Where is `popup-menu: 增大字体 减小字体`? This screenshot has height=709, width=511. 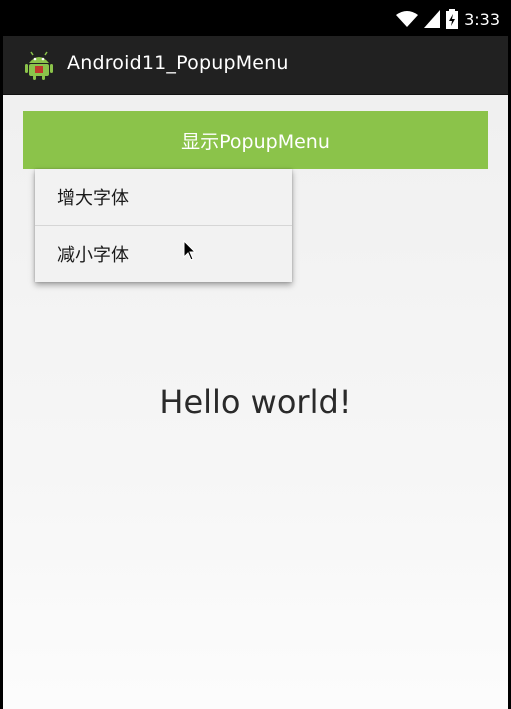 popup-menu: 增大字体 减小字体 is located at coordinates (163, 225).